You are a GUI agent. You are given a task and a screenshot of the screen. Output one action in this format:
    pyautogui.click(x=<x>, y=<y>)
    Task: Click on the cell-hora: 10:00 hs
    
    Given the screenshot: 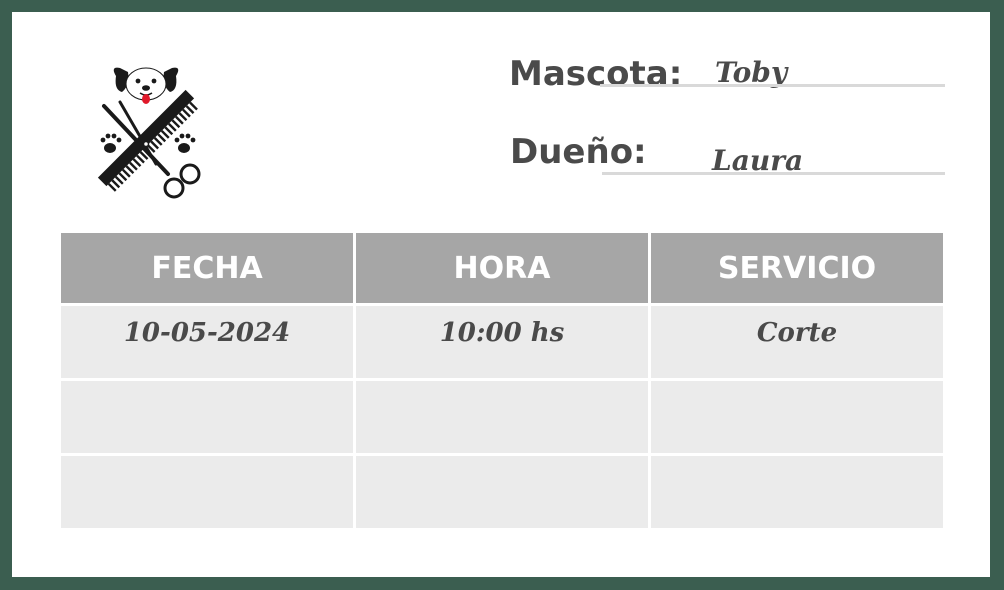 What is the action you would take?
    pyautogui.click(x=502, y=342)
    